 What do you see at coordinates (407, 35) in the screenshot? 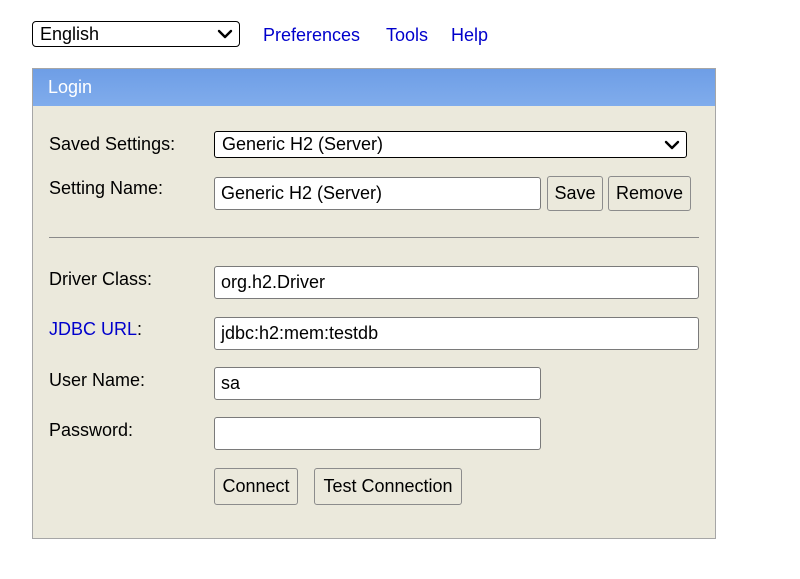
I see `tools-link: Tools` at bounding box center [407, 35].